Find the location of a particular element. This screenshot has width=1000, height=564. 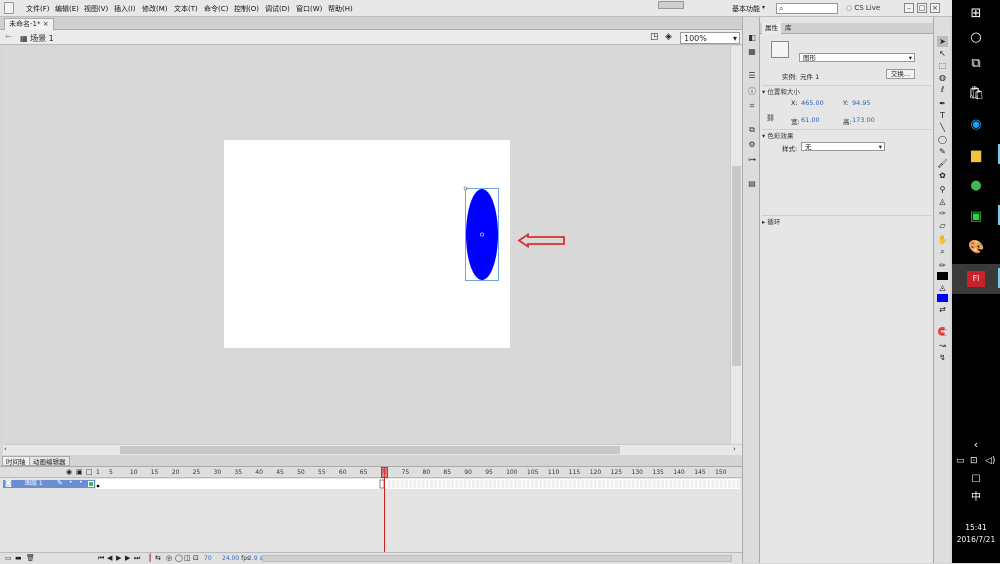

start-windows-icon: ⊞ is located at coordinates (976, 14).